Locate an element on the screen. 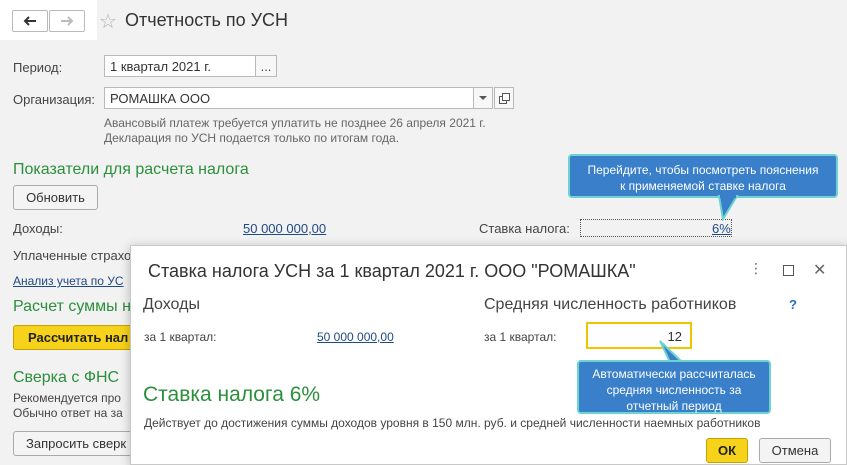 The image size is (847, 465). chevron-down-icon is located at coordinates (483, 97).